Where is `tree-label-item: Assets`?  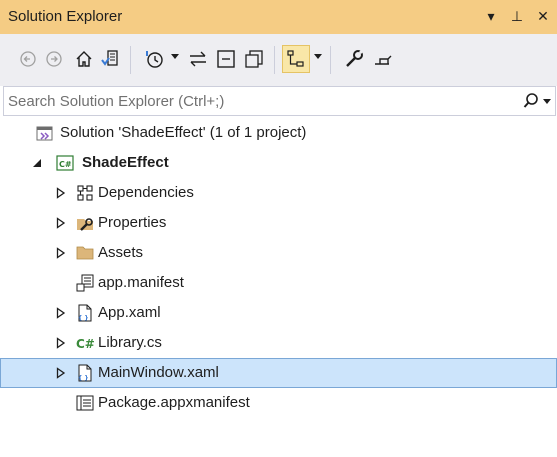
tree-label-item: Assets is located at coordinates (121, 252).